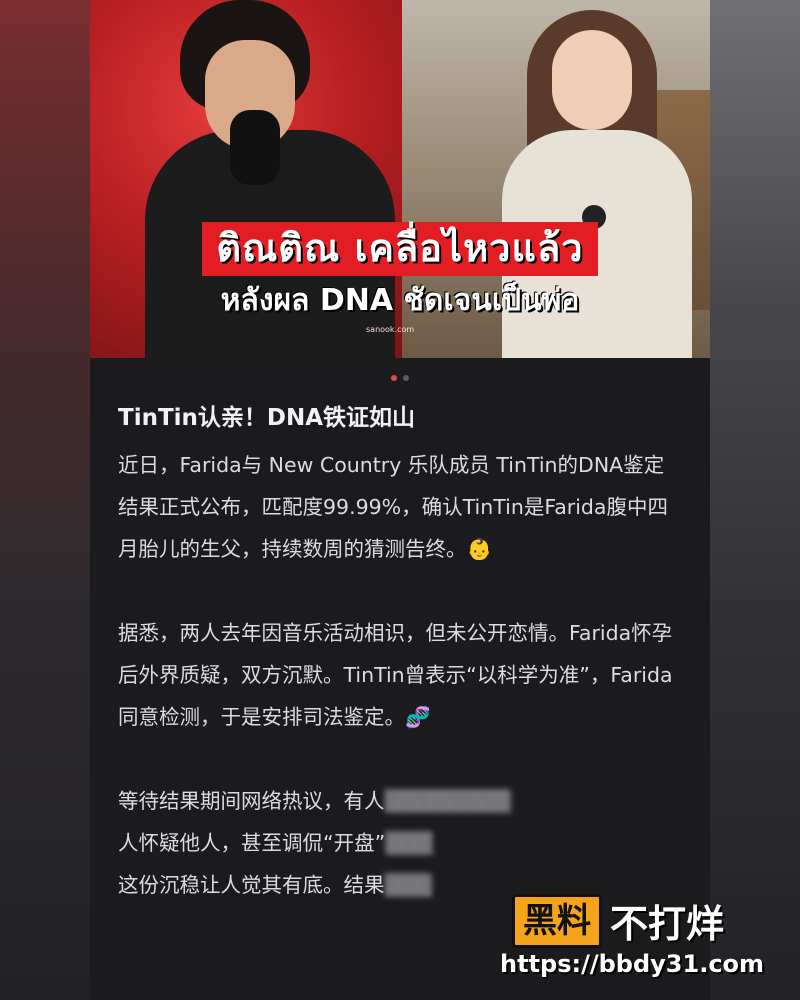 The image size is (800, 1000). I want to click on source-tag: sanook.com, so click(390, 329).